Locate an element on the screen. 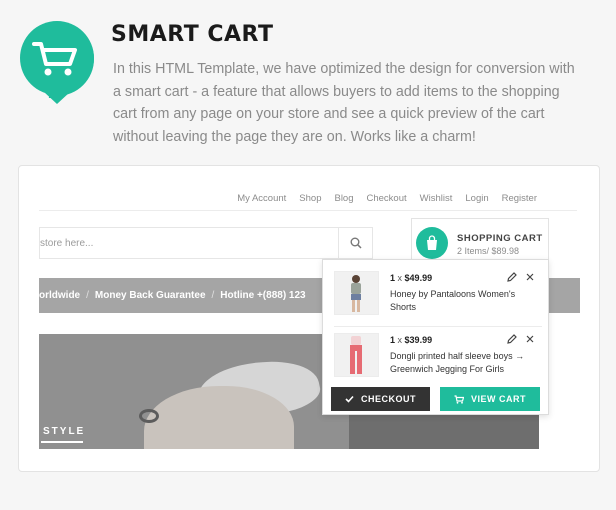 The image size is (616, 510). hero-underline is located at coordinates (62, 442).